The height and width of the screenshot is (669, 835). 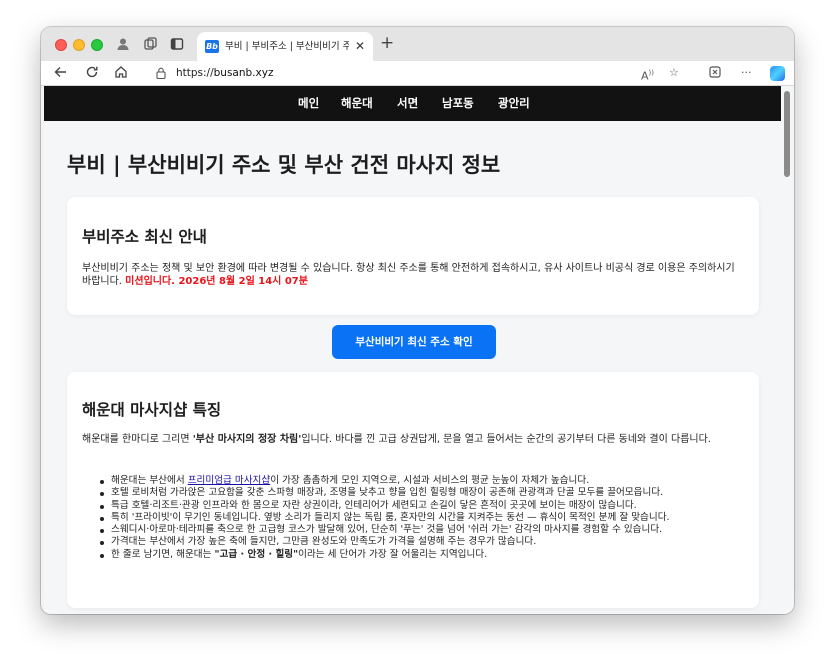 What do you see at coordinates (308, 103) in the screenshot?
I see `nav-item-main: 메인` at bounding box center [308, 103].